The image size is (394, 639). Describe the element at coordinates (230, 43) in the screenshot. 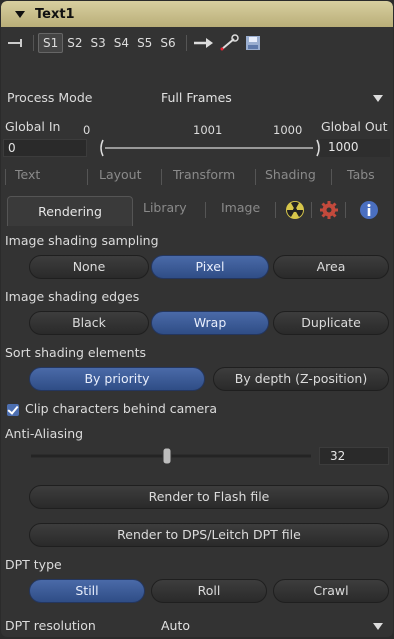

I see `pick-icon` at that location.